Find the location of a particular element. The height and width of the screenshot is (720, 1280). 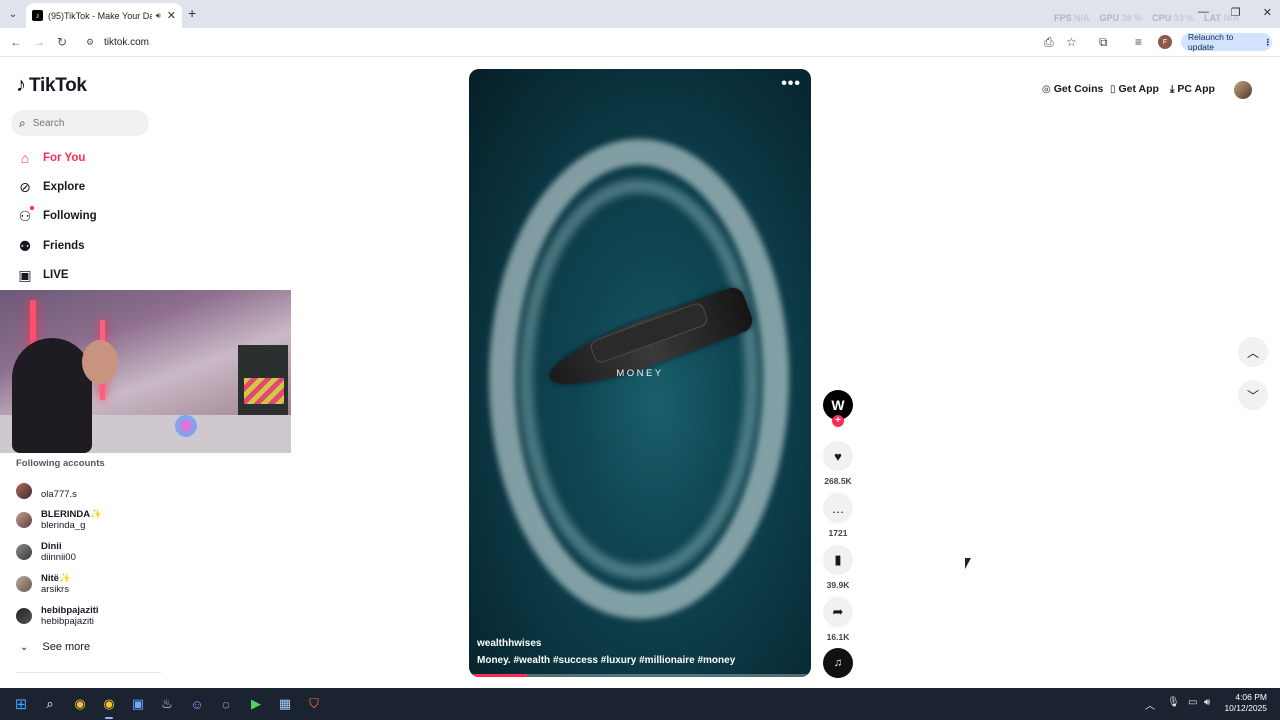

media-controls-icon: ≡ is located at coordinates (1138, 42).